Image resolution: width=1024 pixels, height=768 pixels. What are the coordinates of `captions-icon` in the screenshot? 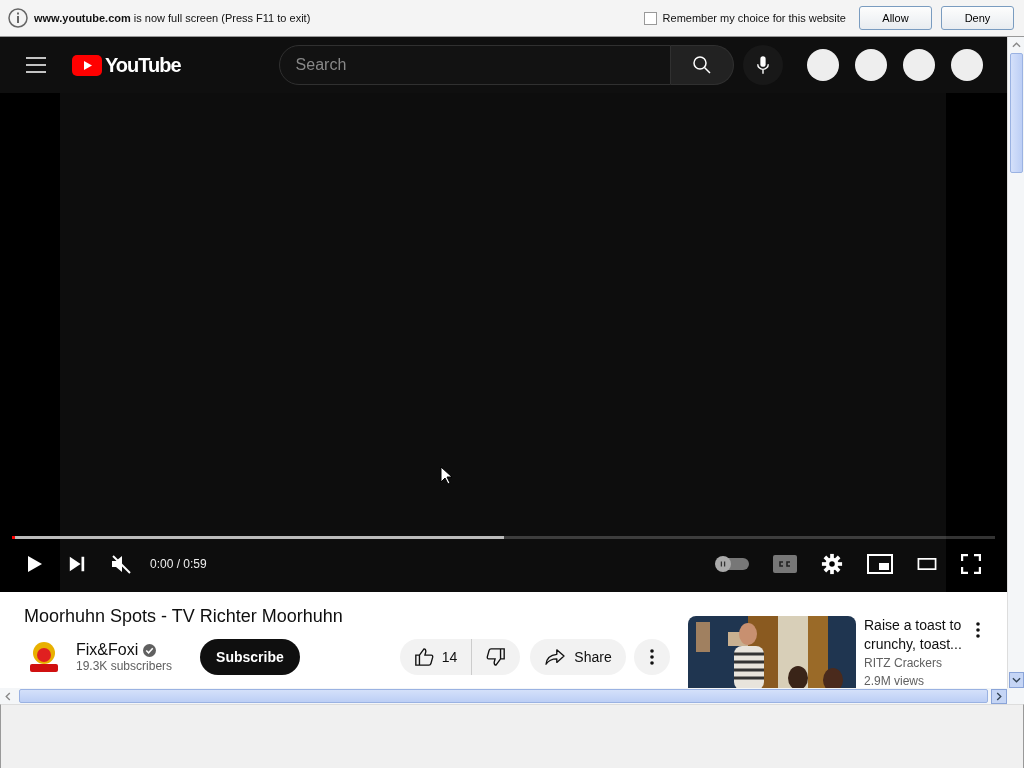 It's located at (785, 564).